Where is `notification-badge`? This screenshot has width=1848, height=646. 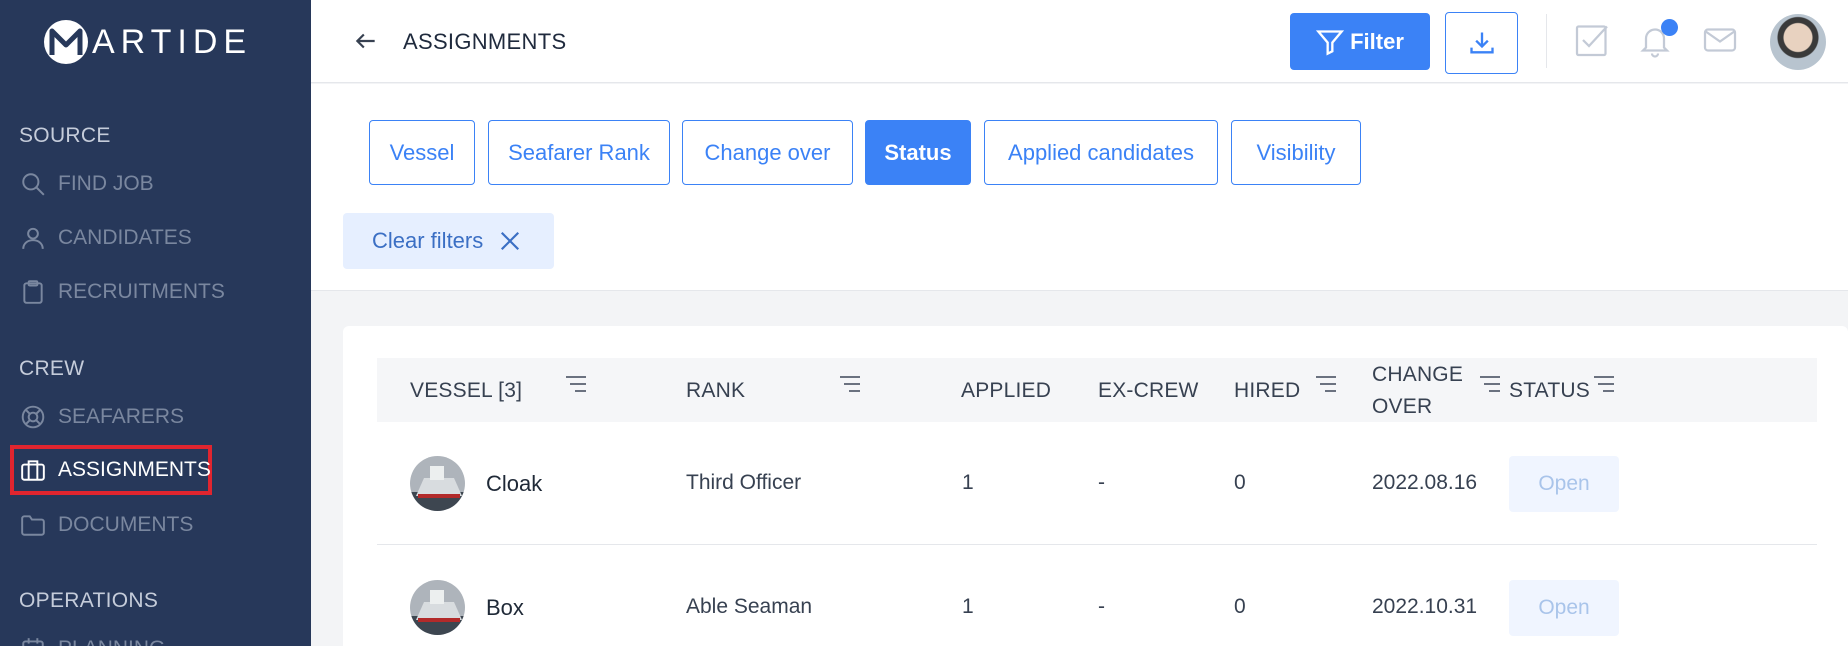 notification-badge is located at coordinates (1669, 27).